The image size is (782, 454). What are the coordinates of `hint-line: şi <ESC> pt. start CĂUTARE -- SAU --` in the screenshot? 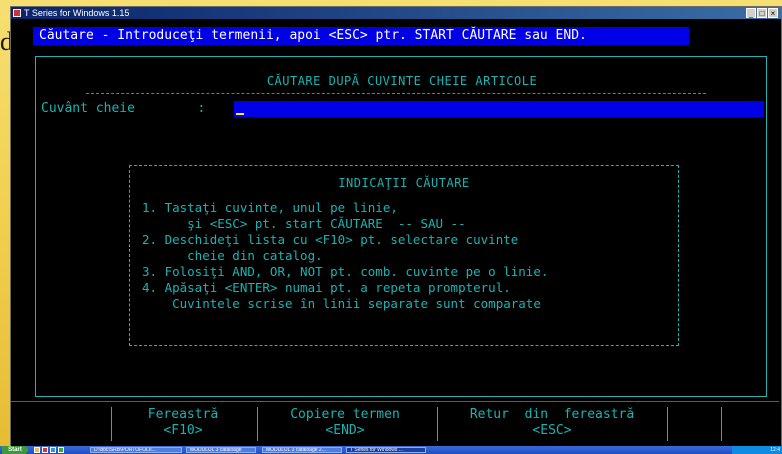 It's located at (304, 223).